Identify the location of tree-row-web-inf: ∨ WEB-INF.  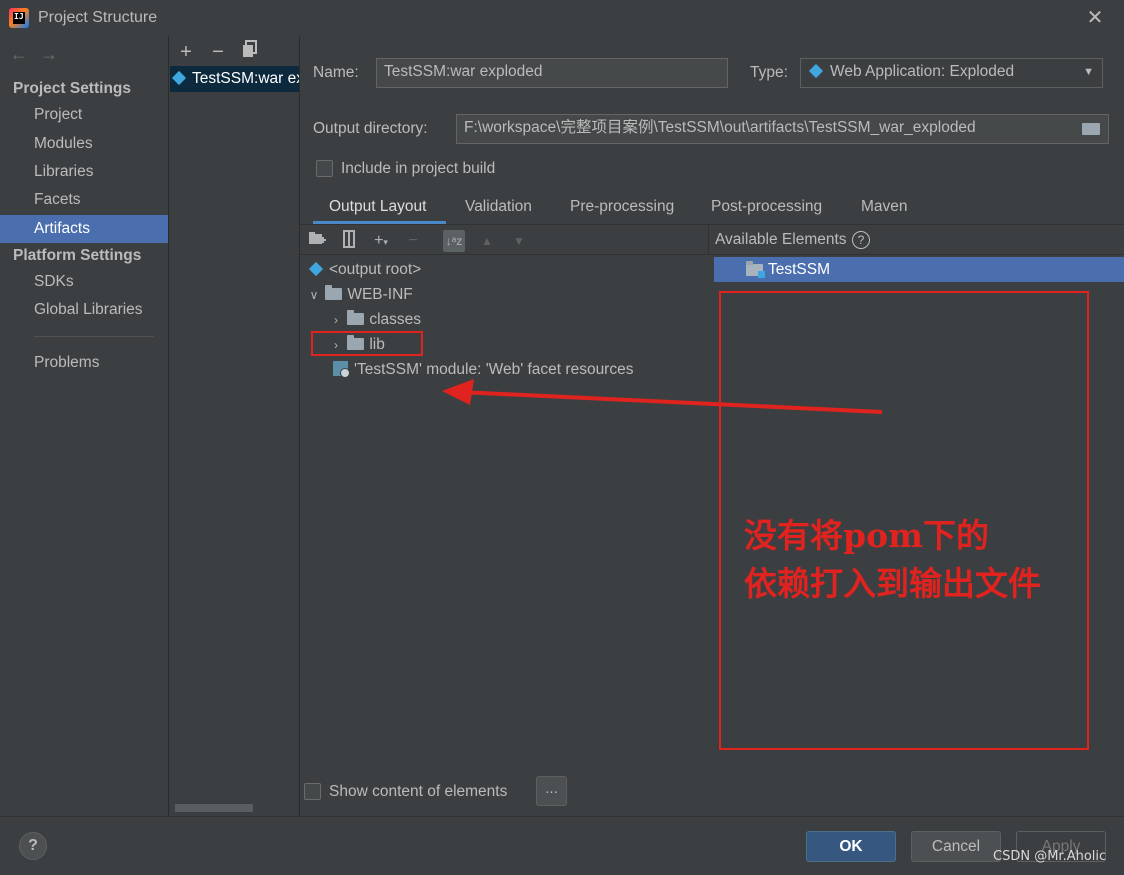
(356, 294).